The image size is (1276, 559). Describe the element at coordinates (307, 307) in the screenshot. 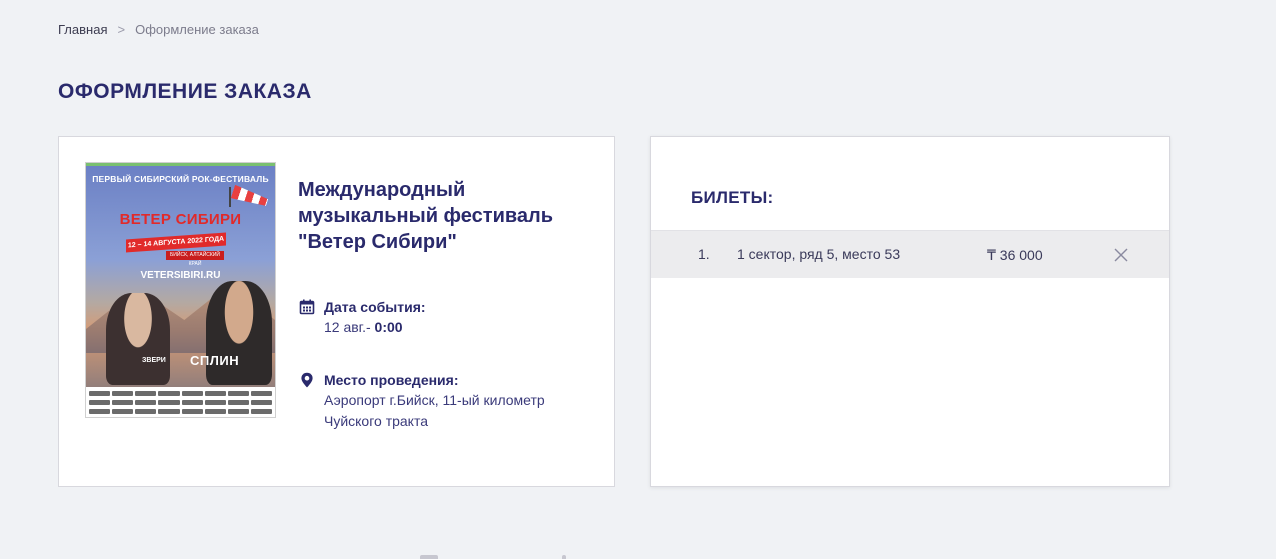

I see `calendar-icon` at that location.